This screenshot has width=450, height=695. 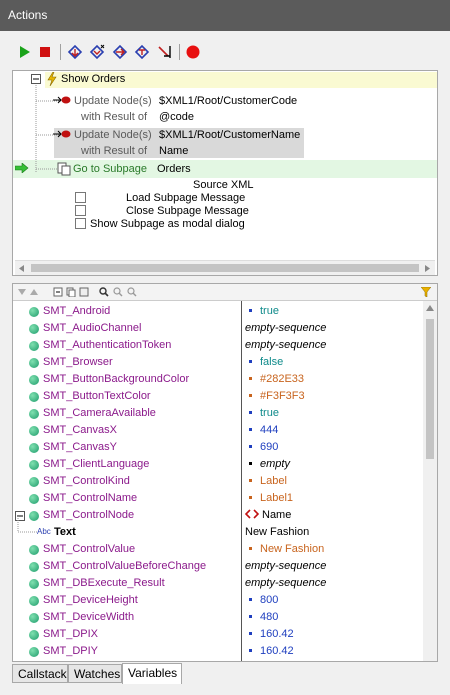 I want to click on tab-variables: Variables, so click(x=152, y=673).